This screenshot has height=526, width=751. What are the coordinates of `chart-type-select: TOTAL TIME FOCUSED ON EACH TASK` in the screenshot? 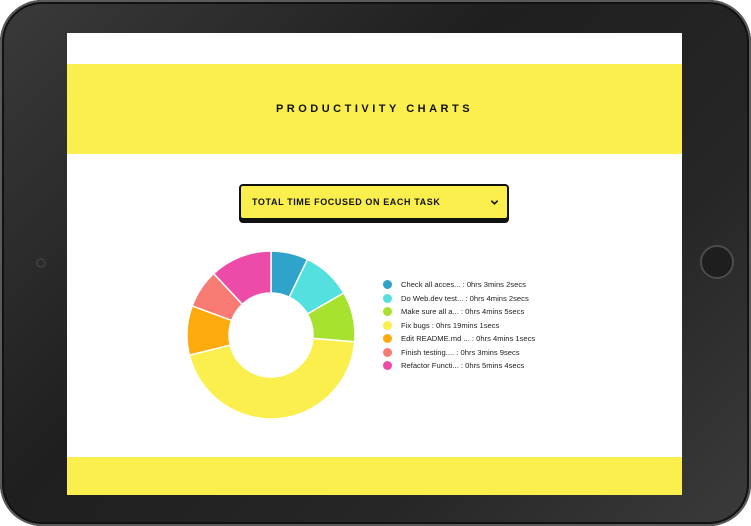 It's located at (374, 202).